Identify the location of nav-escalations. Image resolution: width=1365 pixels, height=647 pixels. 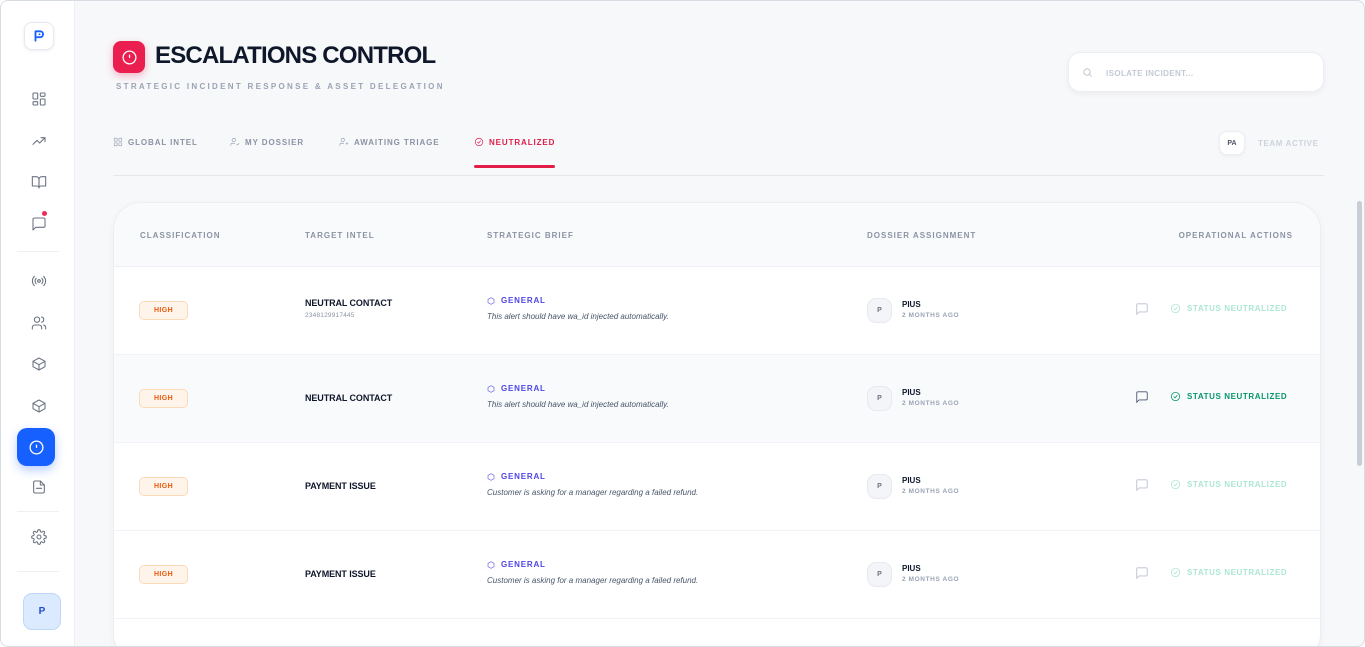
(36, 447).